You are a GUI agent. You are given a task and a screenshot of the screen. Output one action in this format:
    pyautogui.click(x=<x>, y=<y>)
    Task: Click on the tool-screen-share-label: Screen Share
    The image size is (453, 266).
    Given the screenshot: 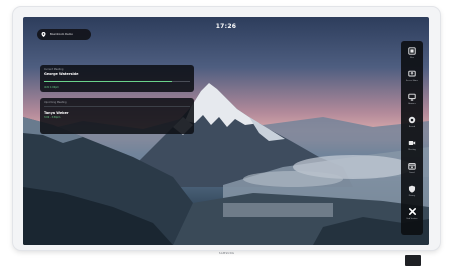 What is the action you would take?
    pyautogui.click(x=412, y=81)
    